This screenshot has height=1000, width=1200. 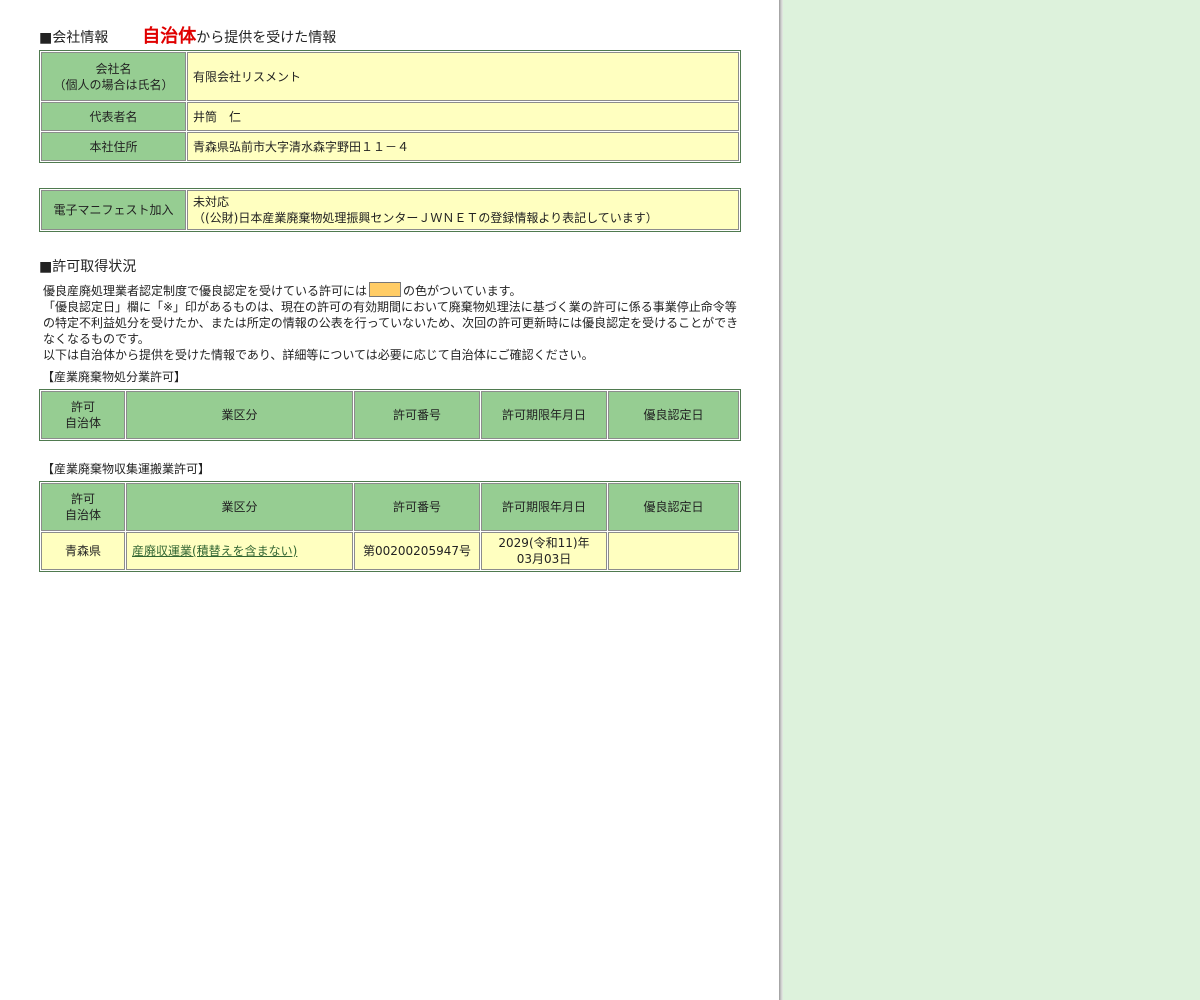 What do you see at coordinates (544, 551) in the screenshot?
I see `permit-expiry-cell: 2029(令和11)年 03月03日` at bounding box center [544, 551].